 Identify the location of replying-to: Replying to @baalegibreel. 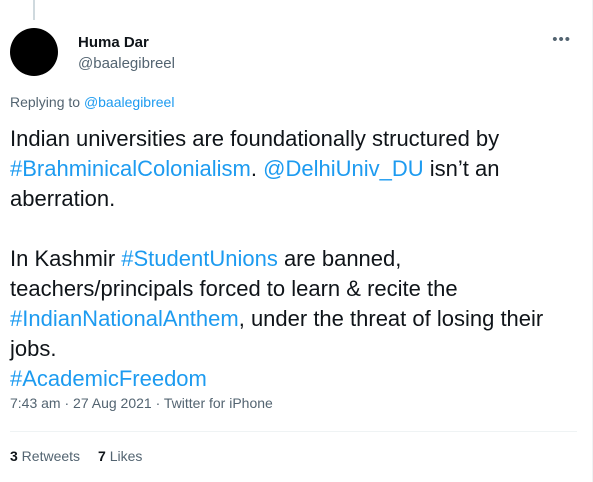
(92, 102).